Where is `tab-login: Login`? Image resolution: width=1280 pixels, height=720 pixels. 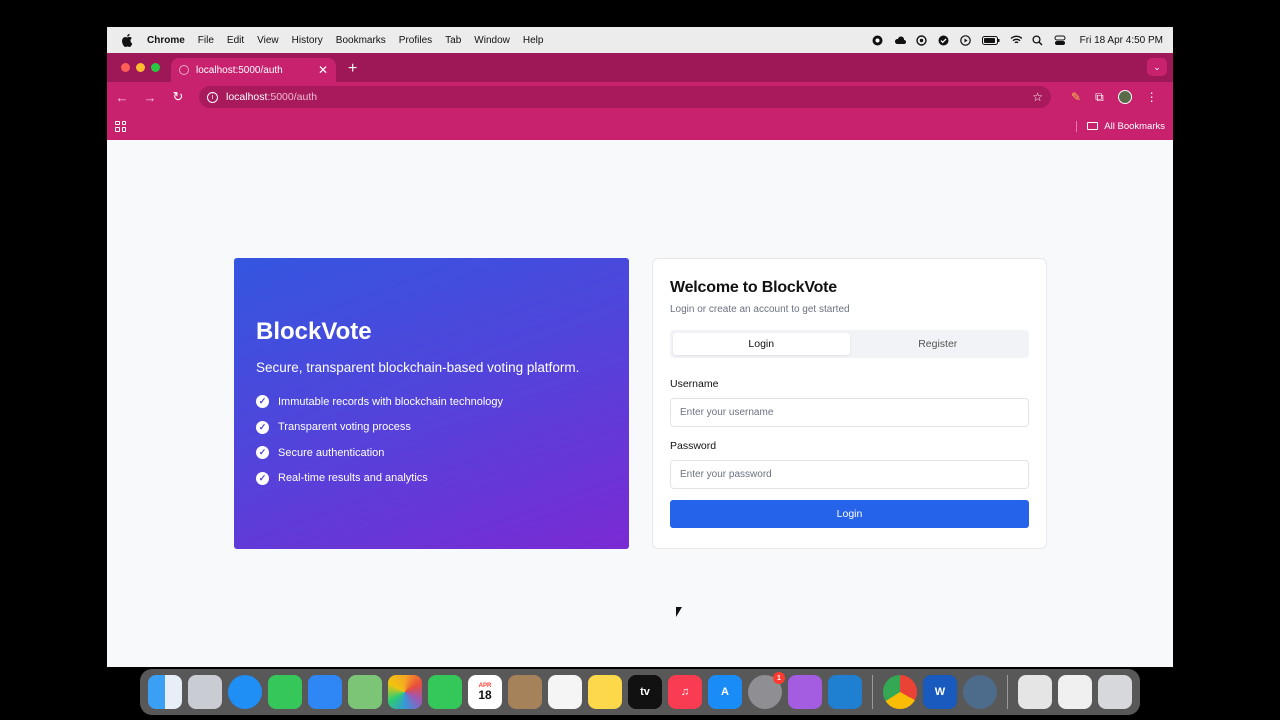 tab-login: Login is located at coordinates (761, 344).